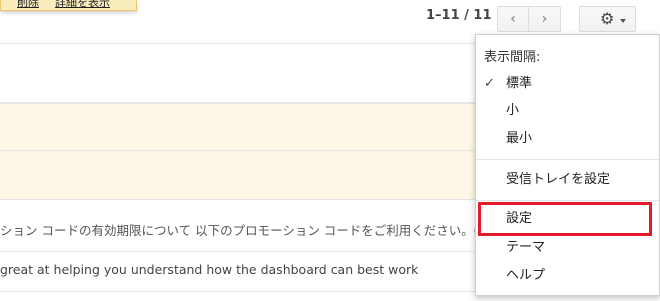 The image size is (660, 301). What do you see at coordinates (567, 139) in the screenshot?
I see `density-compact: 最小` at bounding box center [567, 139].